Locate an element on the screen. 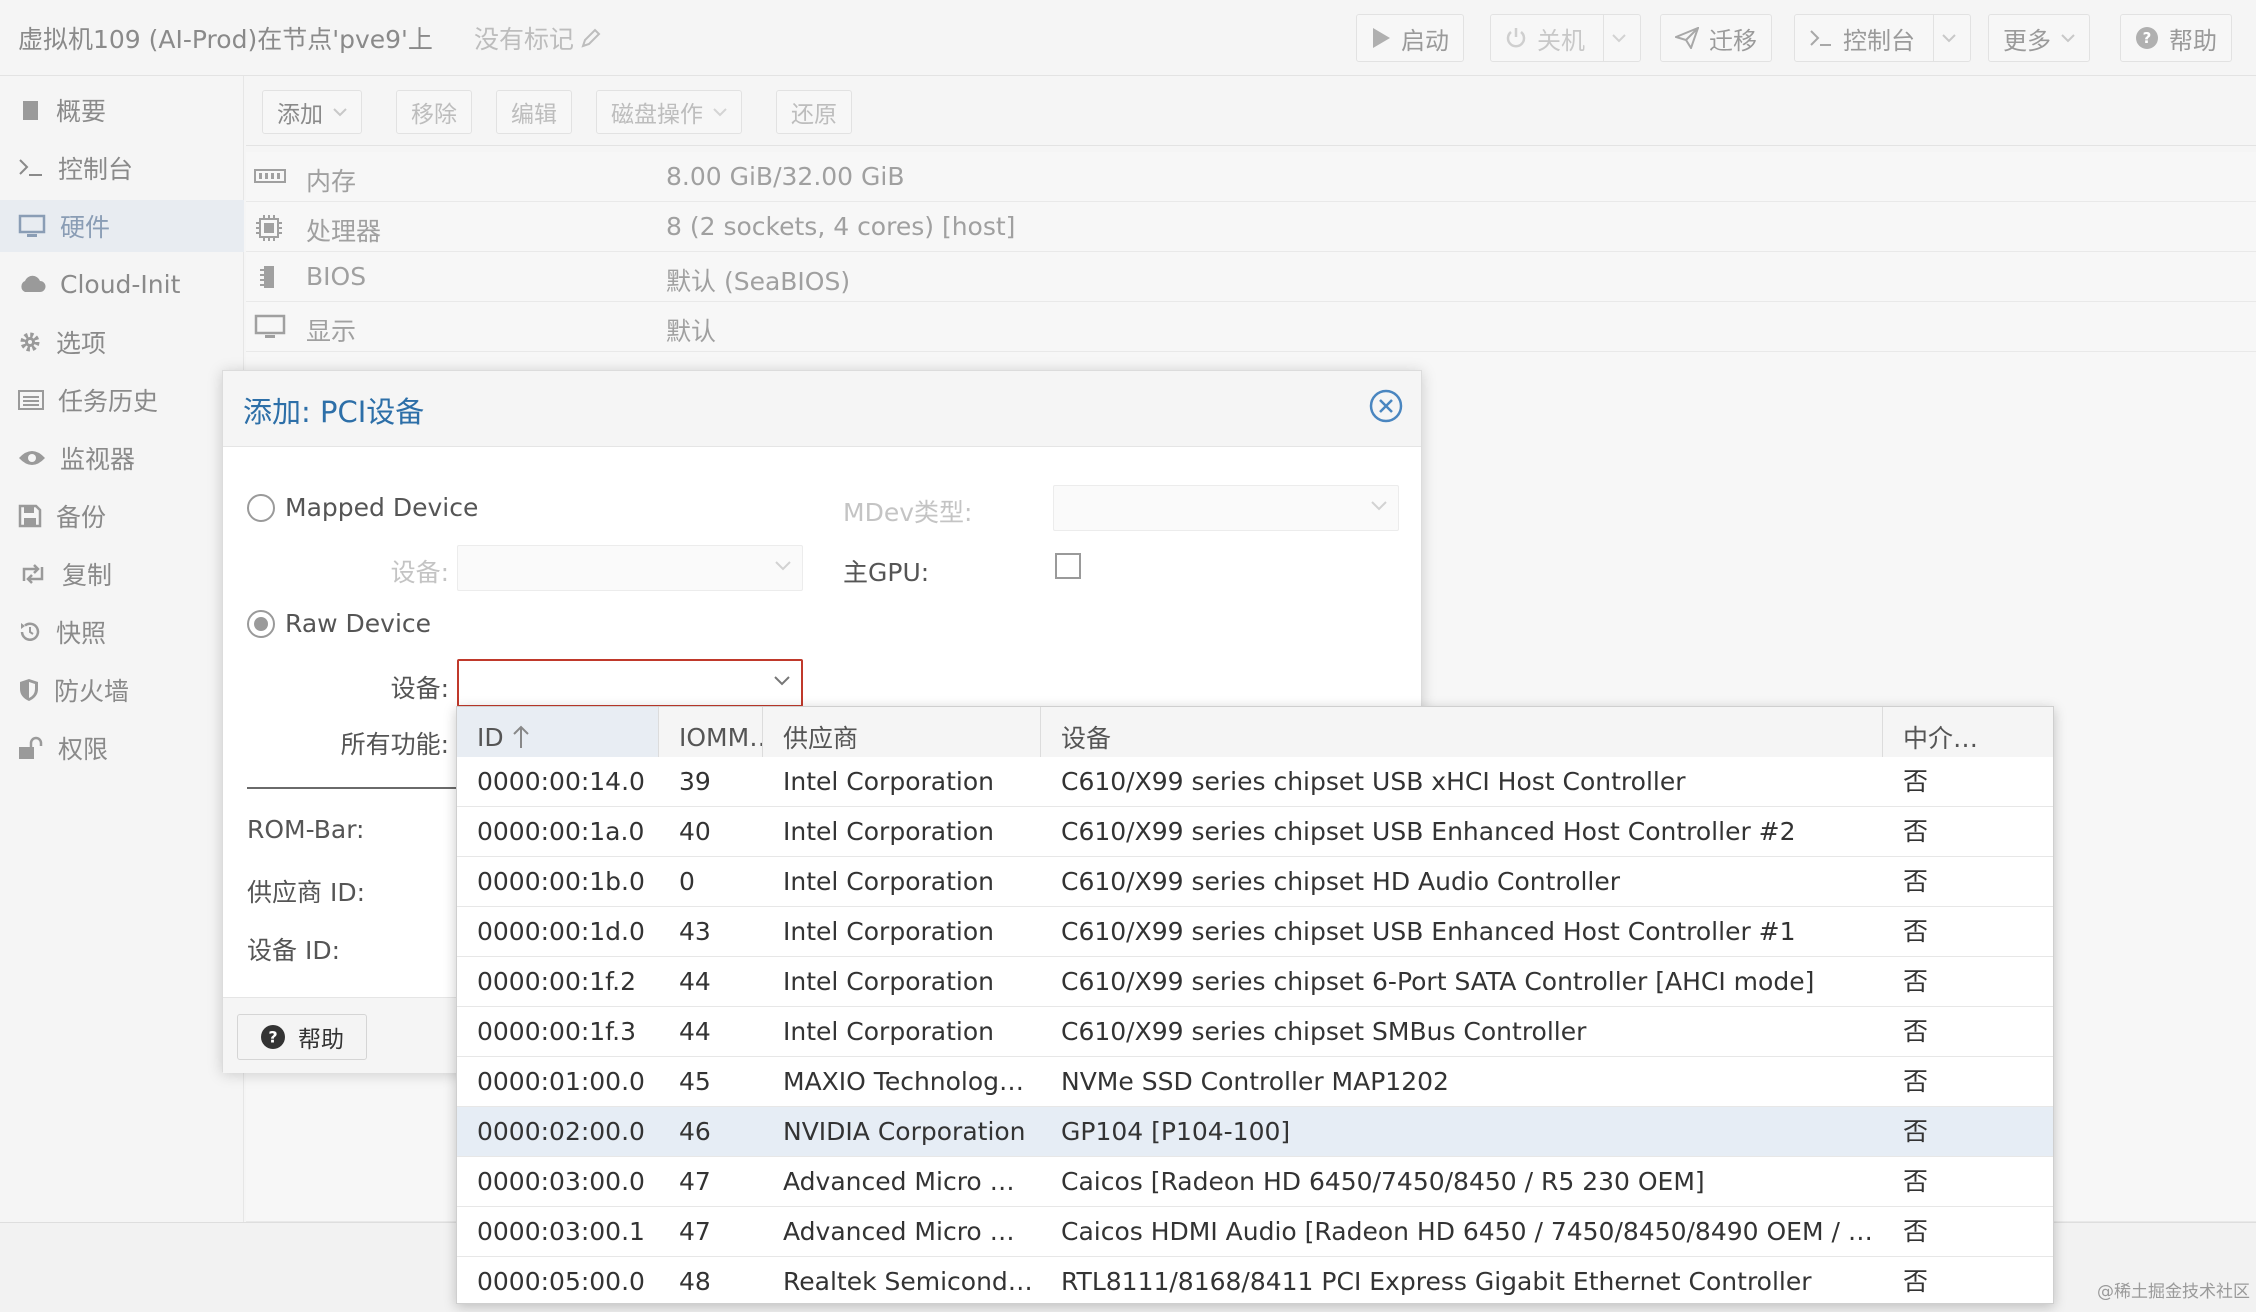  sidebar-item-monitor: 监视器 is located at coordinates (122, 458).